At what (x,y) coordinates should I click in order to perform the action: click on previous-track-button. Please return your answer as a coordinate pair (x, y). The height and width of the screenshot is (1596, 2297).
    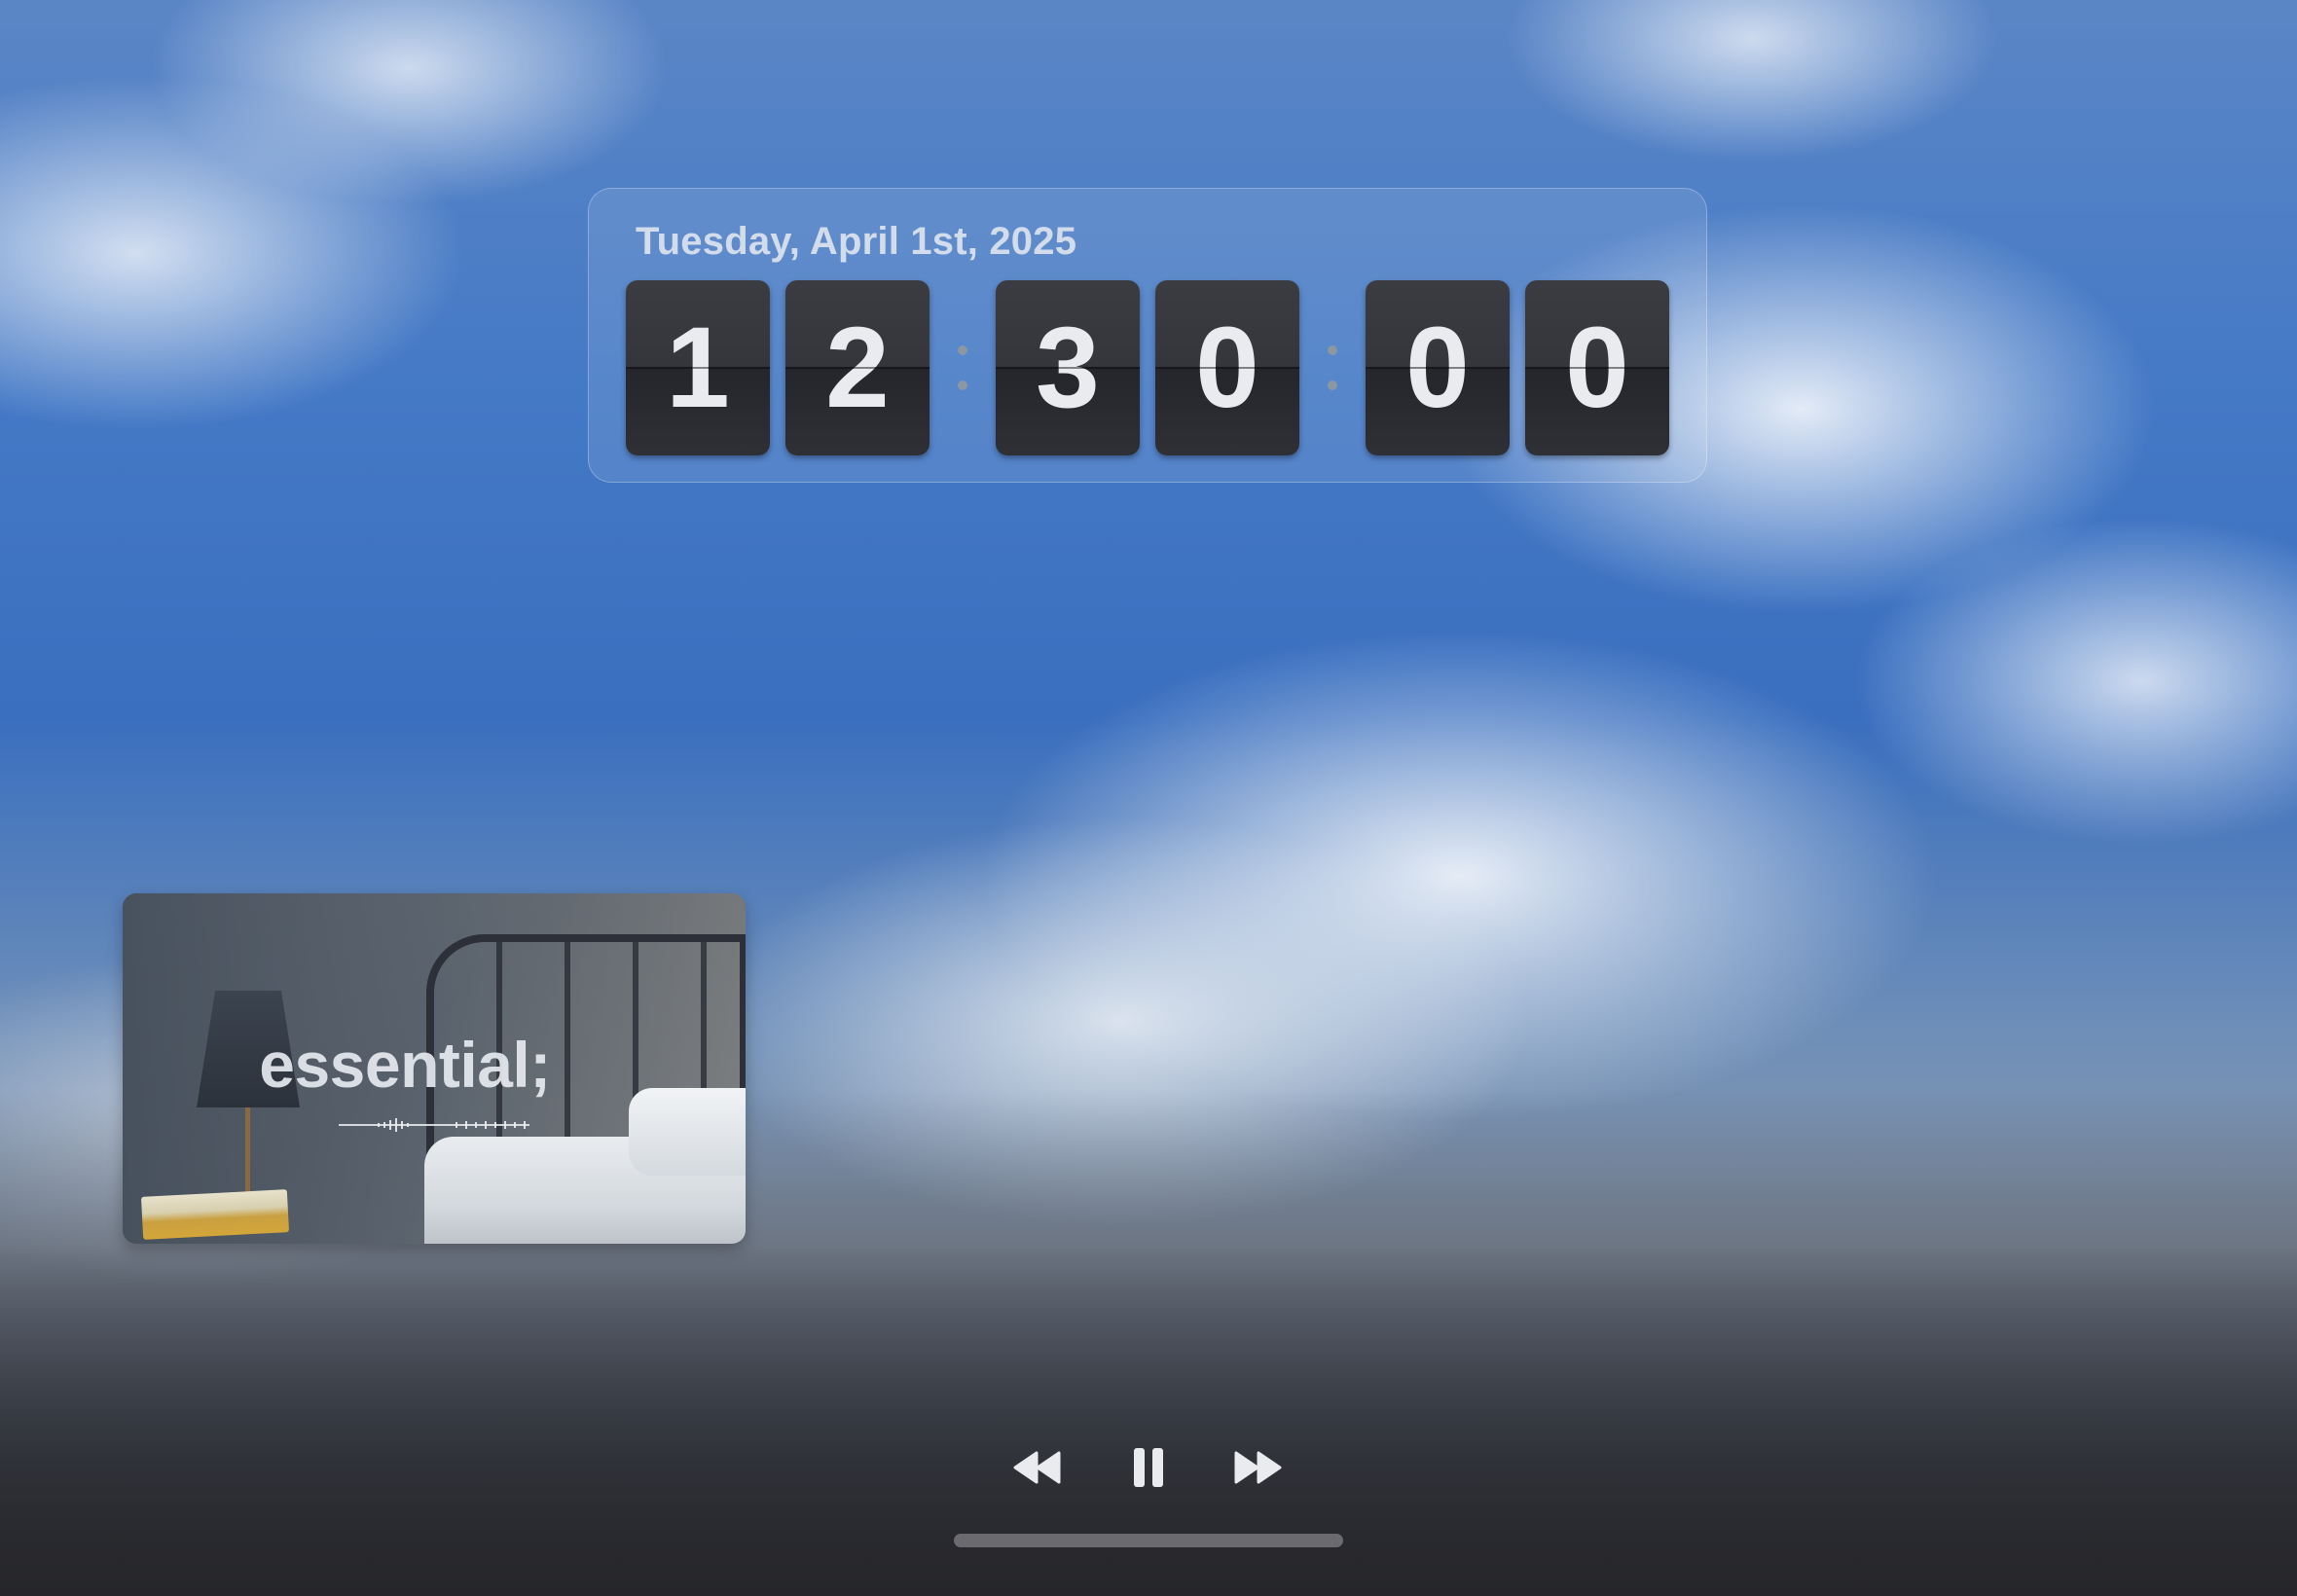
    Looking at the image, I should click on (1037, 1468).